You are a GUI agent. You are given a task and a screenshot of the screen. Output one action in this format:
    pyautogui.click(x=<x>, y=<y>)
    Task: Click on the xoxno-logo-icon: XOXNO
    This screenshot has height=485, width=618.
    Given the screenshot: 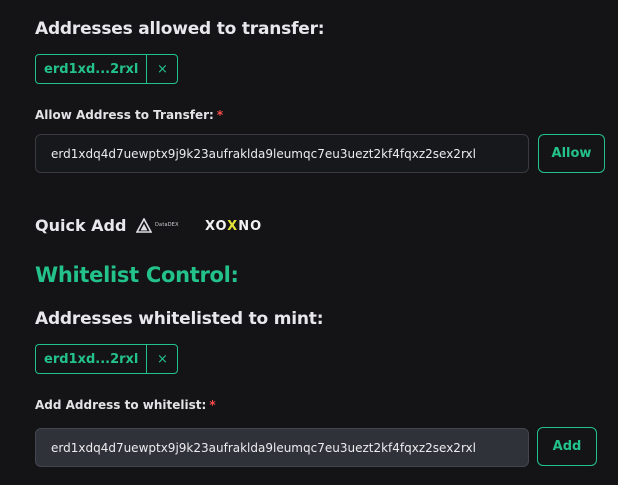 What is the action you would take?
    pyautogui.click(x=234, y=226)
    